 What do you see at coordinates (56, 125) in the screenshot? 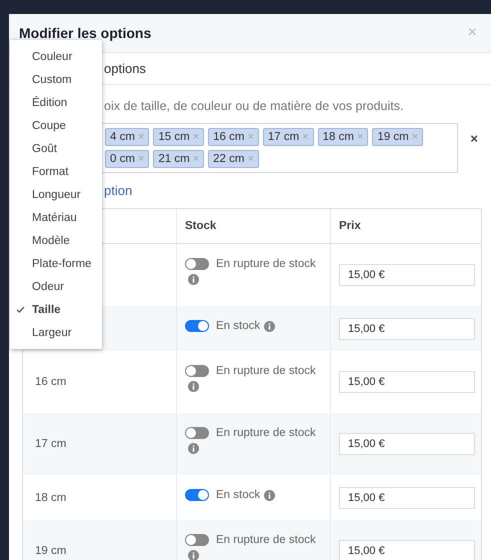
I see `menu-item: Coupe` at bounding box center [56, 125].